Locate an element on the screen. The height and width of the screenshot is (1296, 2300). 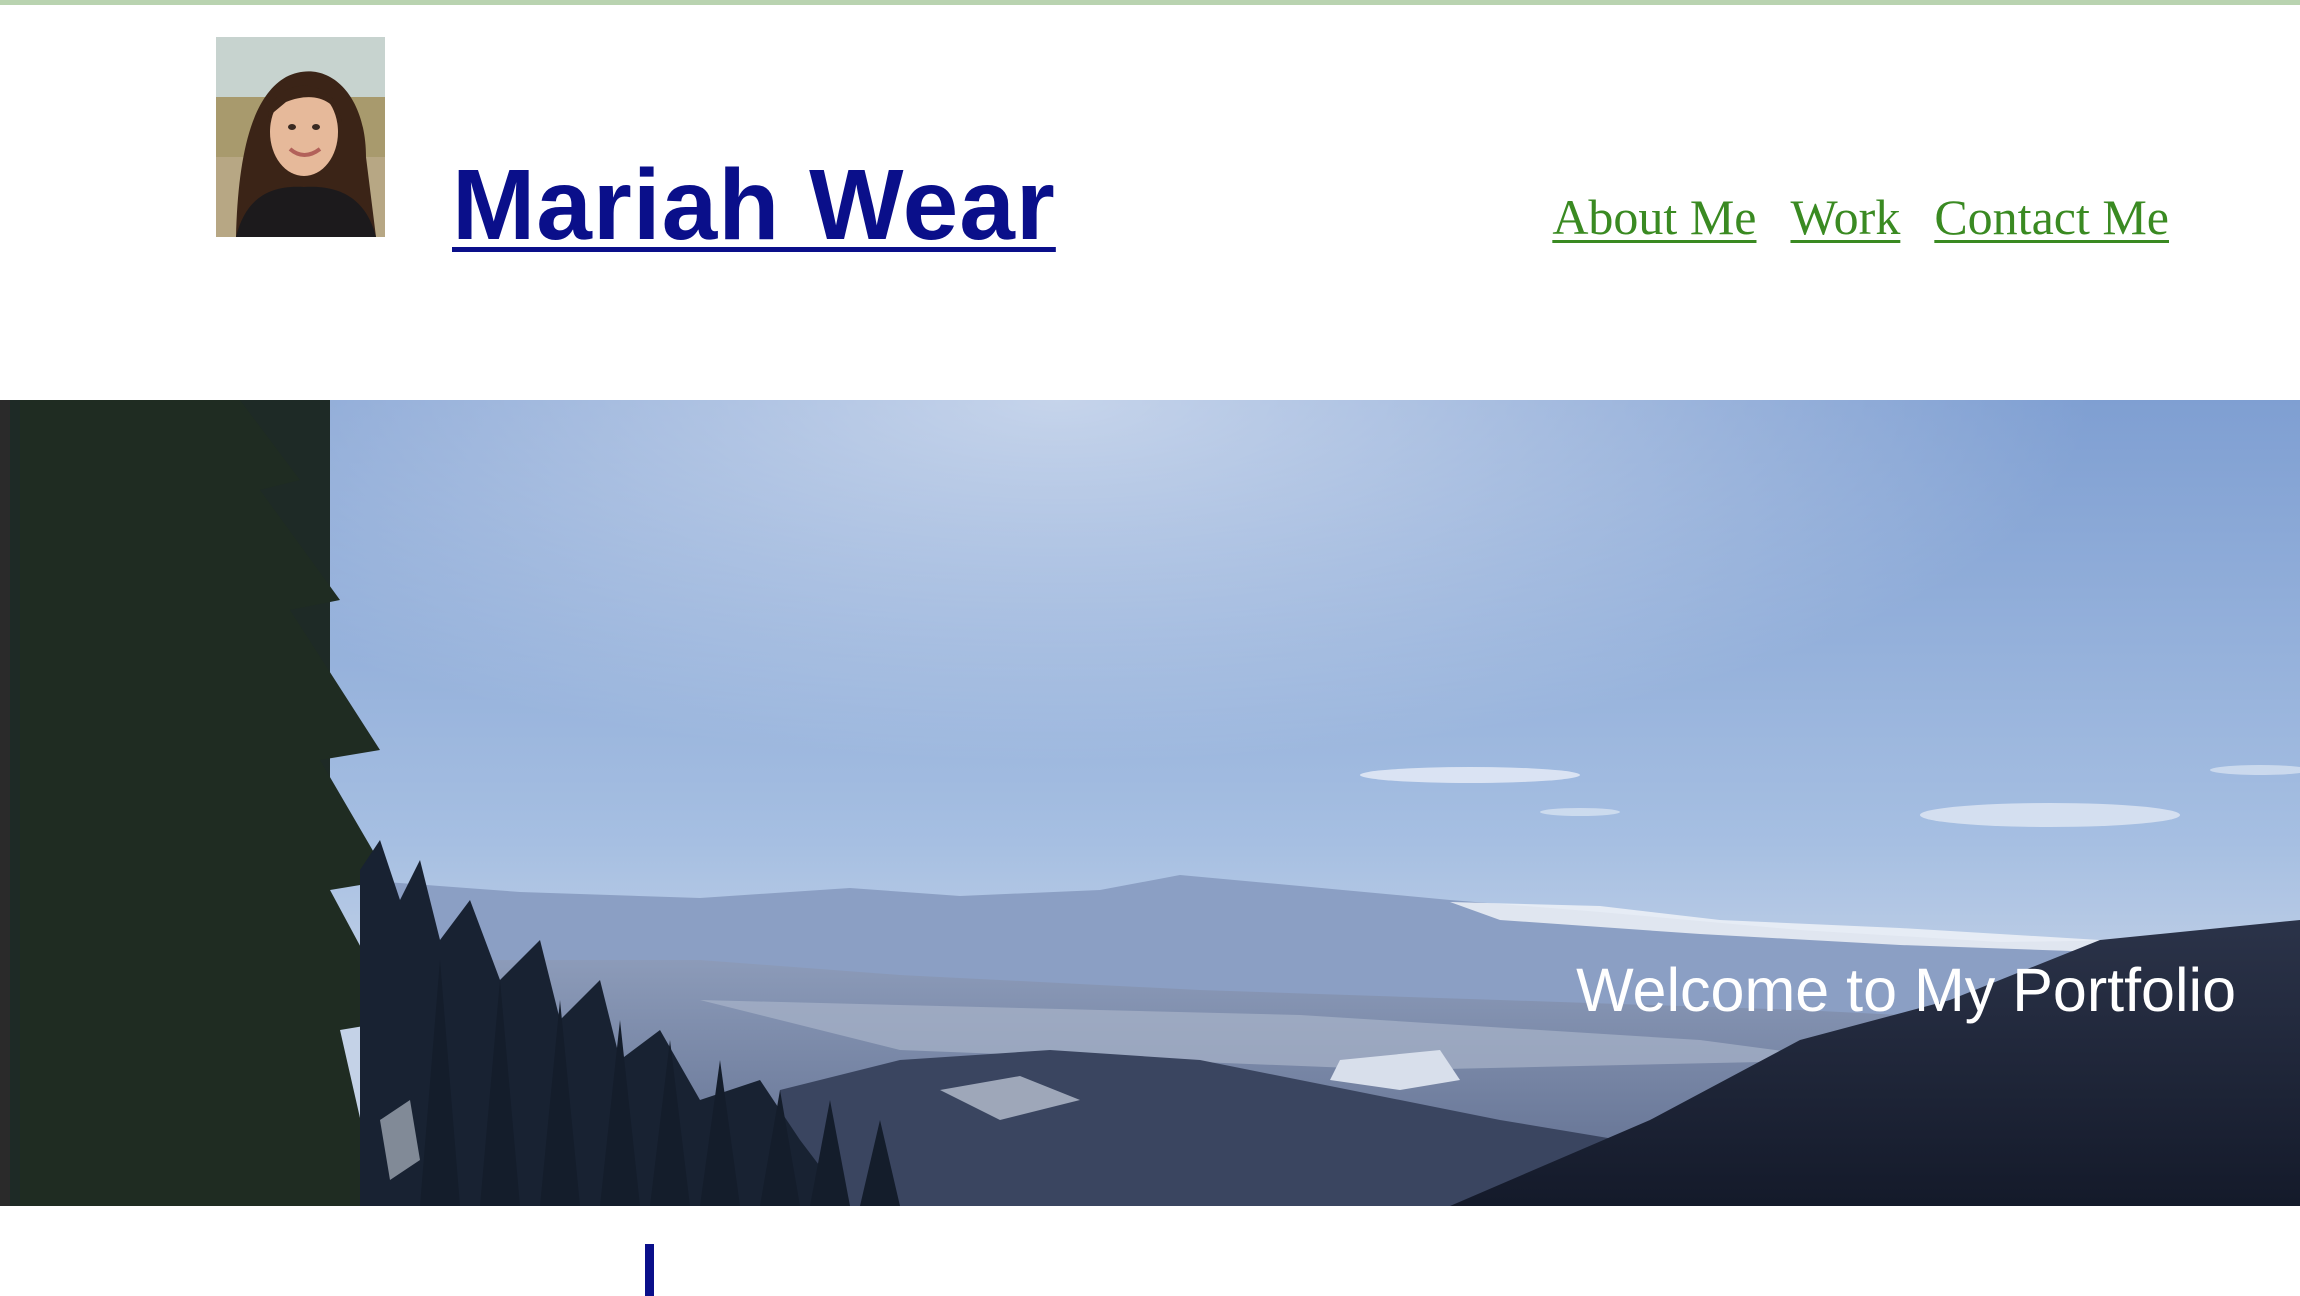
nav-contact-me: Contact Me is located at coordinates (2051, 217).